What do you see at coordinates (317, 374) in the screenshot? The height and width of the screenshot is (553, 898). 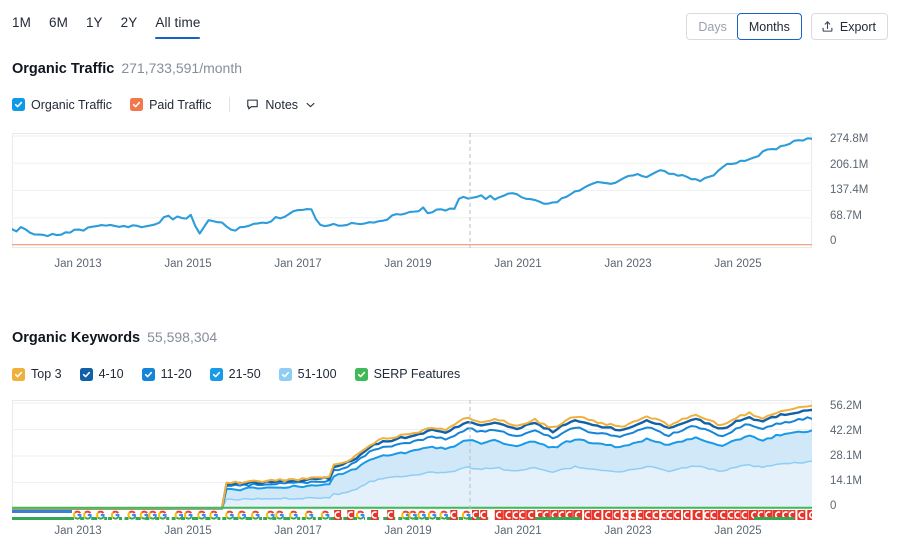 I see `legend-label: 51-100` at bounding box center [317, 374].